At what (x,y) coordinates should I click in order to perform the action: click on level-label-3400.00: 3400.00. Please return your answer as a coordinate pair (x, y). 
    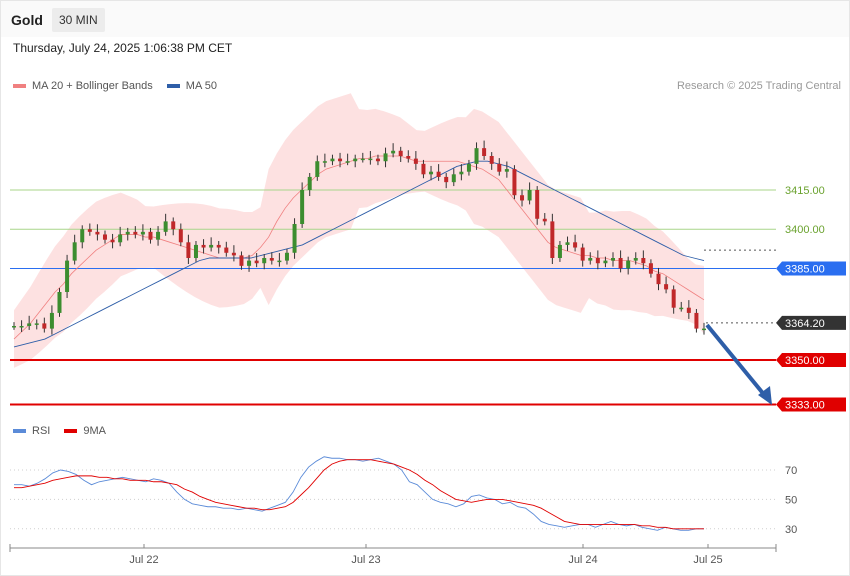
    Looking at the image, I should click on (805, 230).